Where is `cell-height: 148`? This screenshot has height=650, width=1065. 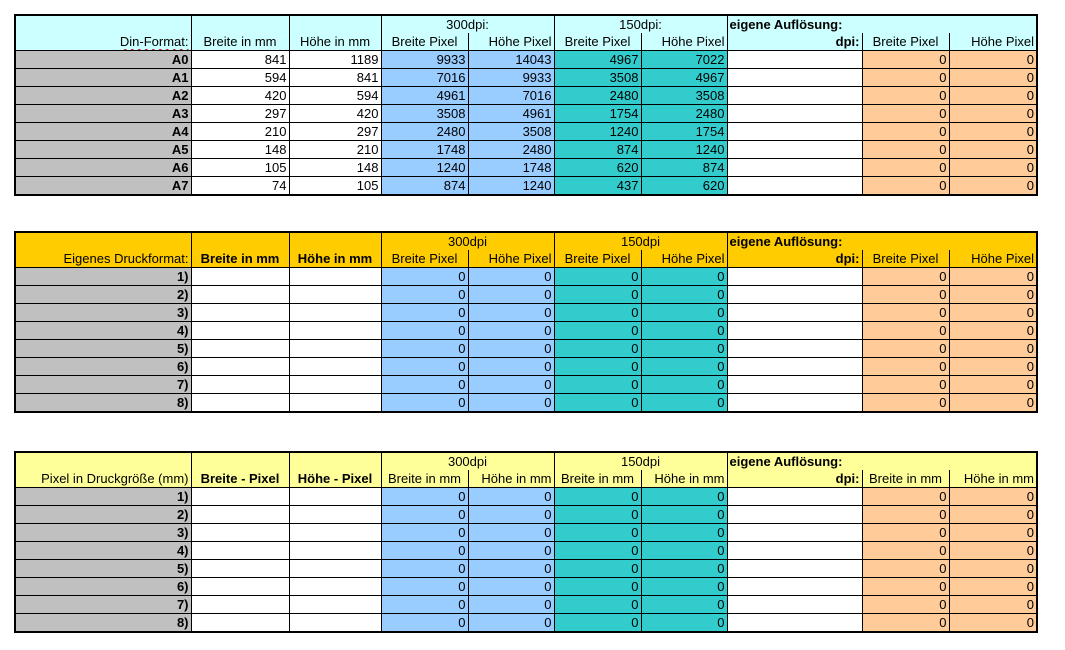
cell-height: 148 is located at coordinates (335, 167).